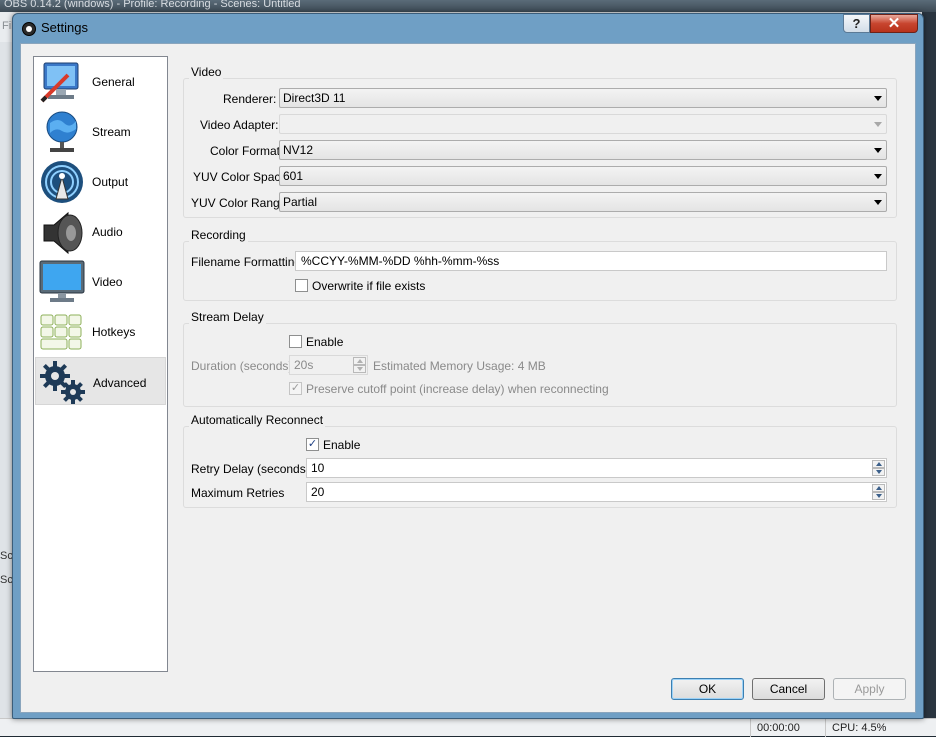 The height and width of the screenshot is (737, 936). What do you see at coordinates (583, 150) in the screenshot?
I see `color-format-select: NV12` at bounding box center [583, 150].